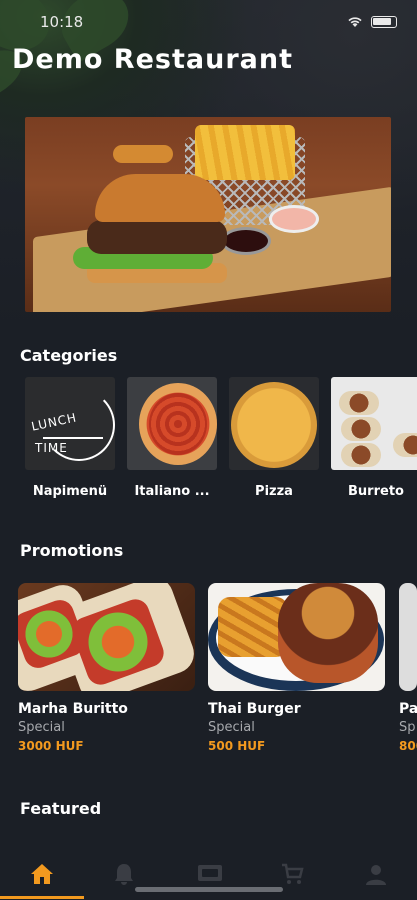 This screenshot has width=417, height=900. I want to click on promotion-card-thai-burger: Thai Burger Special 500 HUF, so click(296, 668).